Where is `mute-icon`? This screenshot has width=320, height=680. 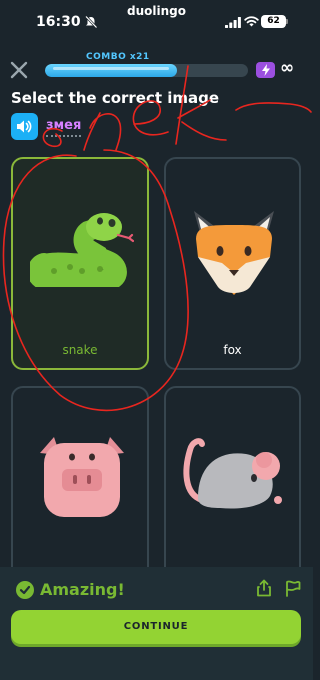 mute-icon is located at coordinates (91, 22).